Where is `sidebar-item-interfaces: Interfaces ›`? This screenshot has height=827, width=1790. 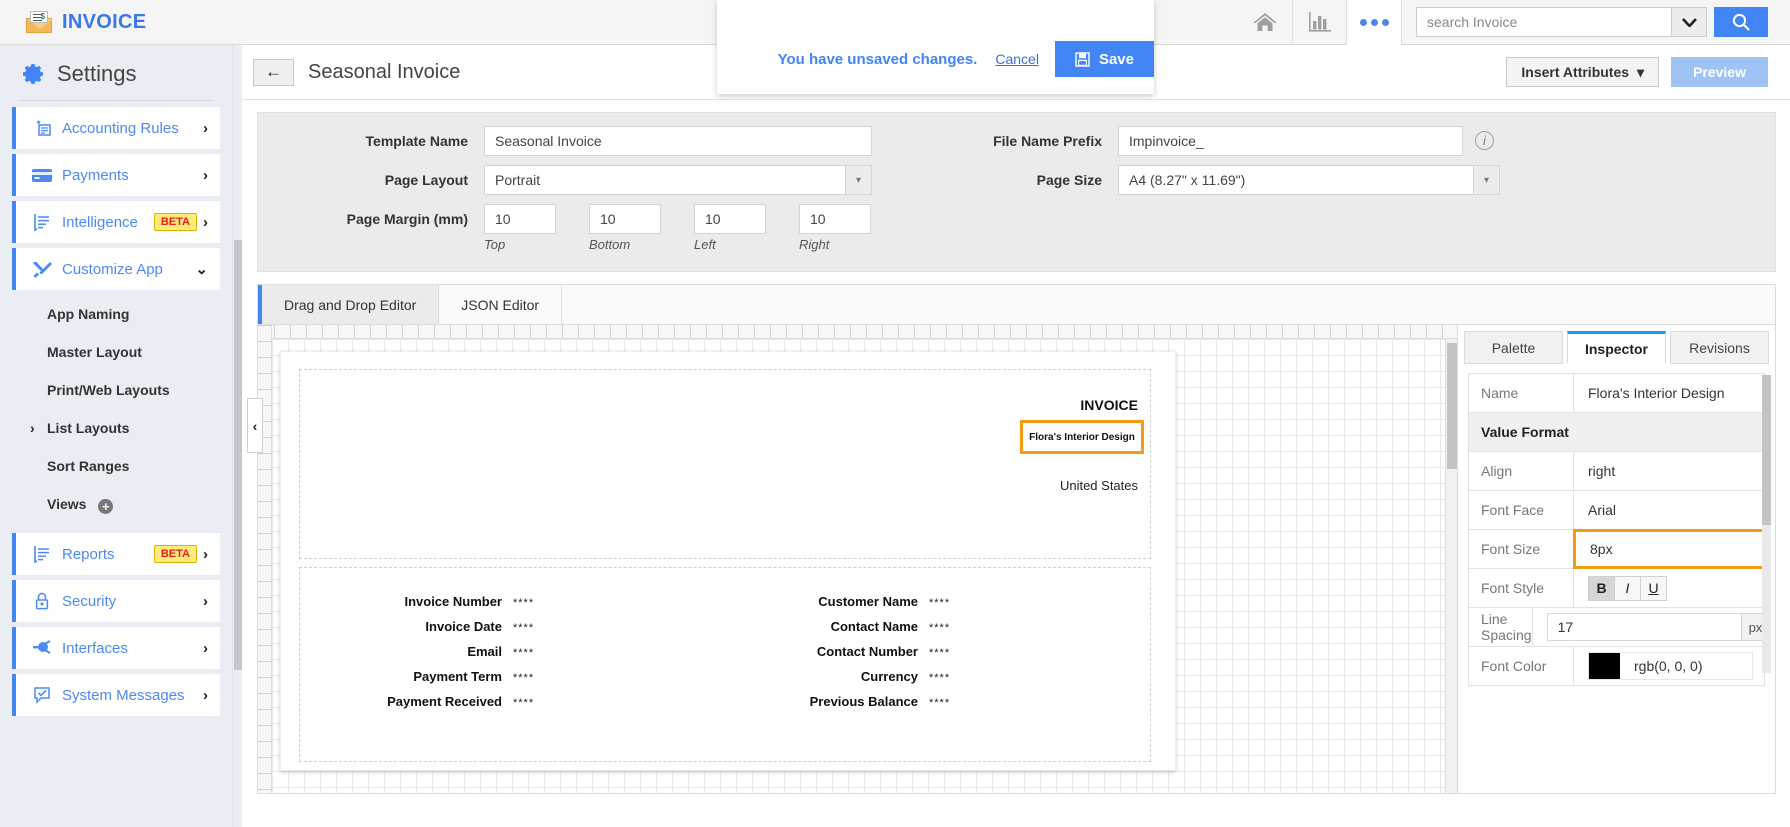
sidebar-item-interfaces: Interfaces › is located at coordinates (116, 648).